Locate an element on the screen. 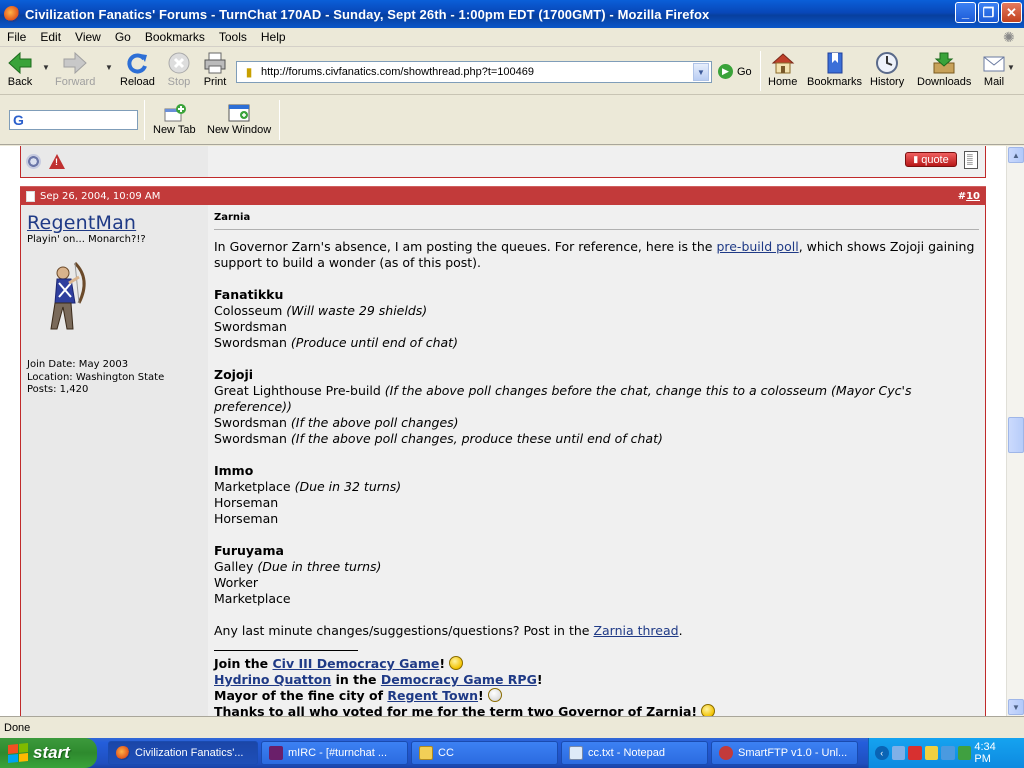  new-window-button: New Window is located at coordinates (239, 119).